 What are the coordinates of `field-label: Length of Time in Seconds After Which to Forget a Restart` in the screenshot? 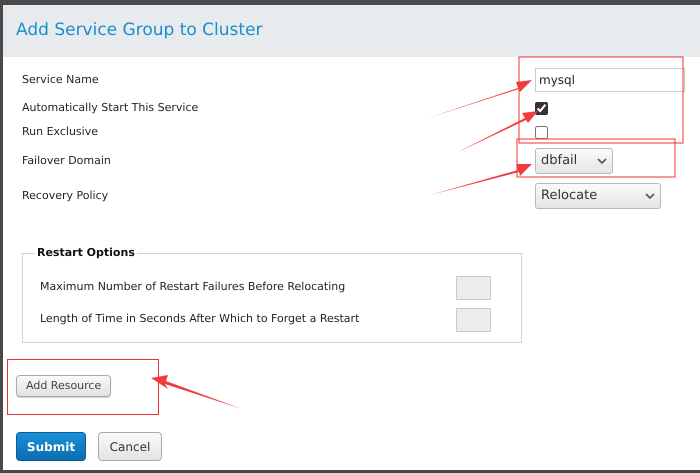 It's located at (200, 319).